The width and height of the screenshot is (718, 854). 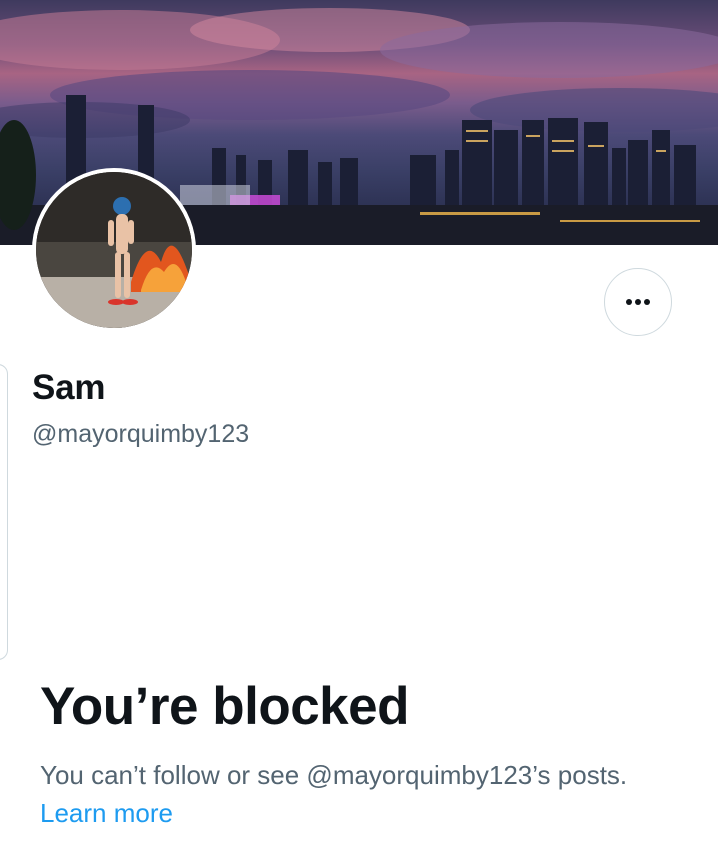 I want to click on learn-more-link: Learn more, so click(x=106, y=813).